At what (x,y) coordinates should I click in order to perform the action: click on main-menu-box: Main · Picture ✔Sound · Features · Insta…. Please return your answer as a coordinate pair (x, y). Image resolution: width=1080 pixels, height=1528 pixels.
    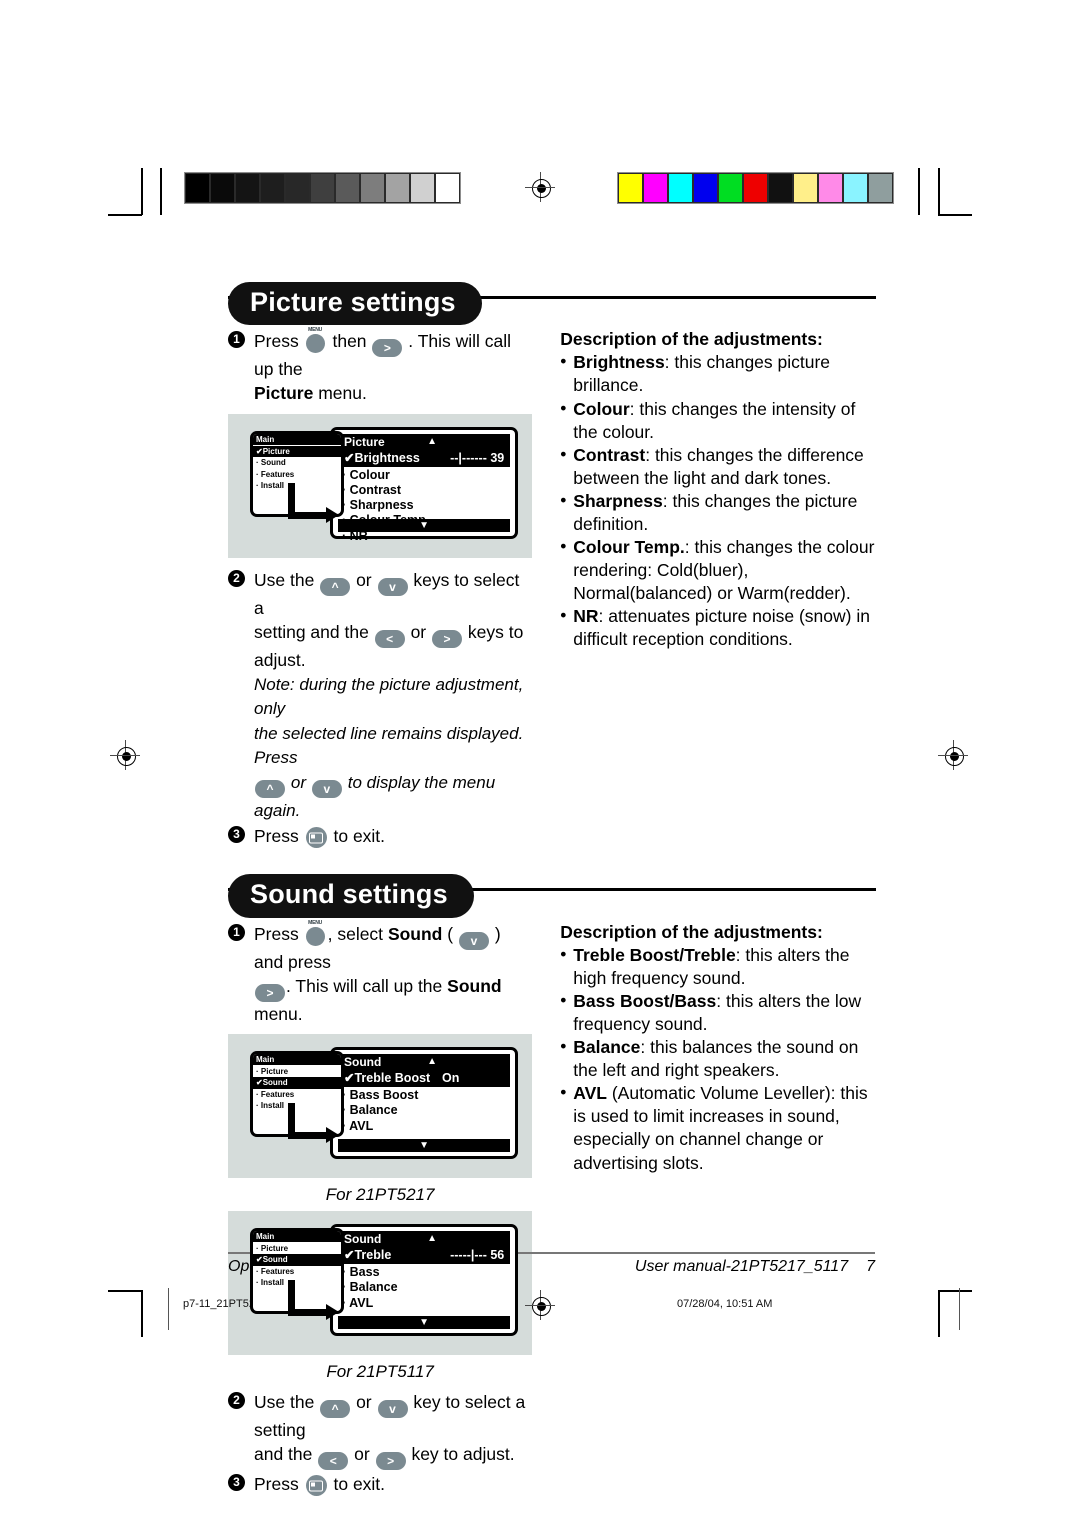
    Looking at the image, I should click on (297, 1093).